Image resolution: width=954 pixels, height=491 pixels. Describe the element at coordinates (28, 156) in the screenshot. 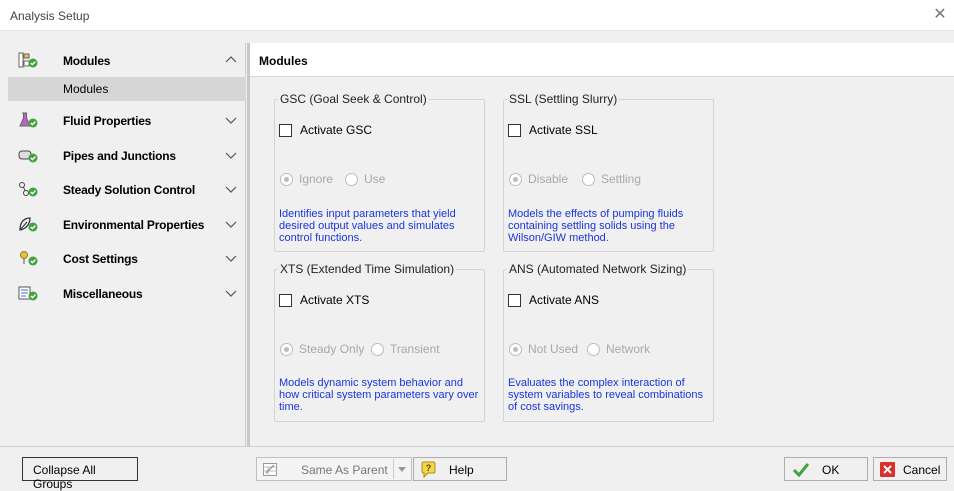

I see `pipes-icon` at that location.